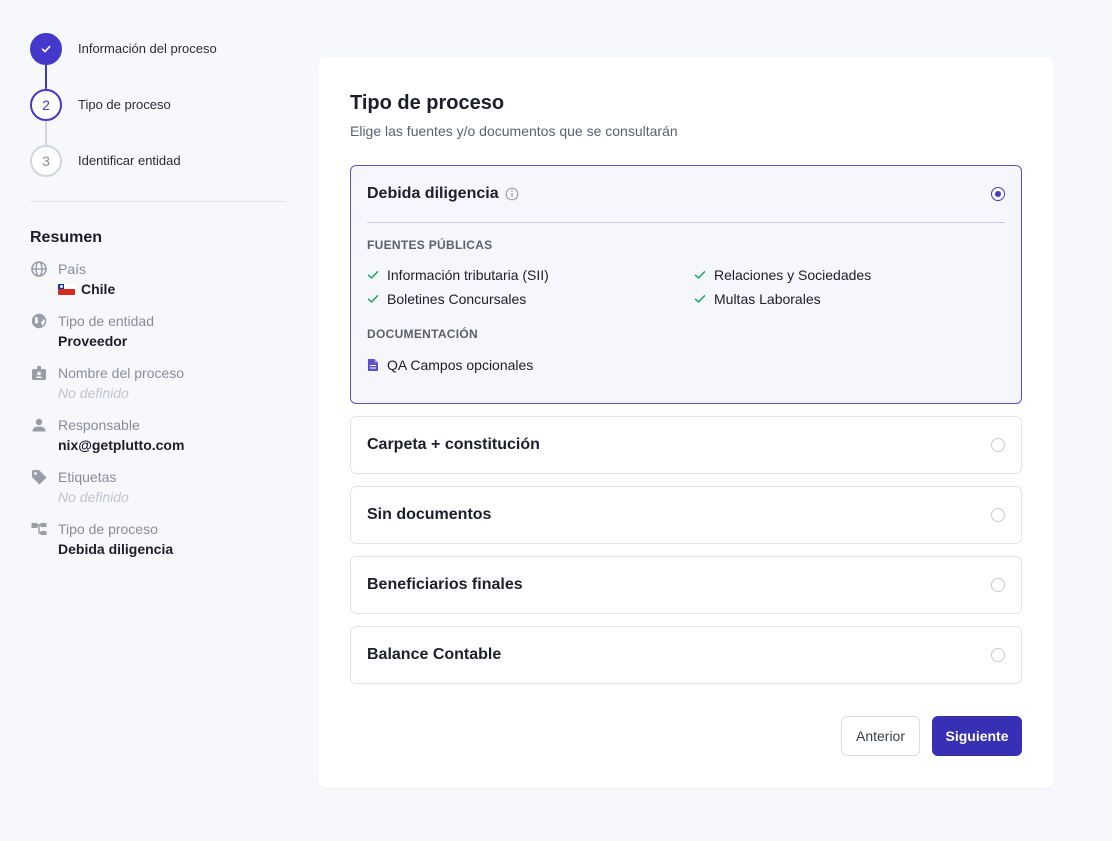 The image size is (1112, 841). Describe the element at coordinates (158, 493) in the screenshot. I see `summary-item-tags: Etiquetas No definido` at that location.